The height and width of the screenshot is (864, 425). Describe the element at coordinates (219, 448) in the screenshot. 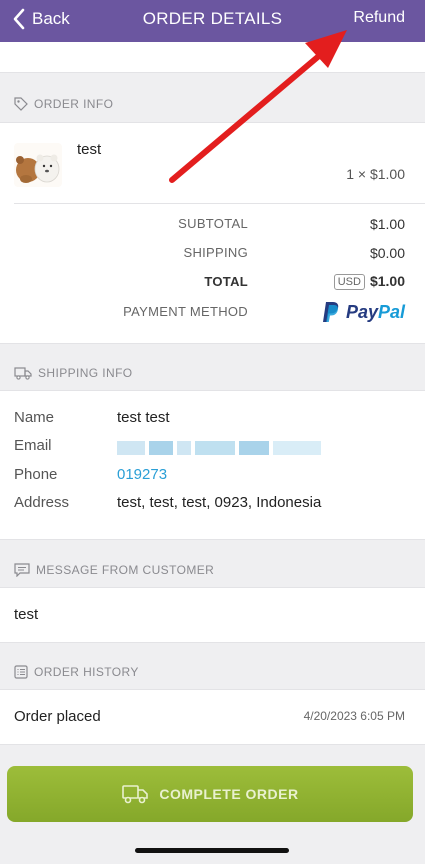

I see `email-value-redacted` at that location.